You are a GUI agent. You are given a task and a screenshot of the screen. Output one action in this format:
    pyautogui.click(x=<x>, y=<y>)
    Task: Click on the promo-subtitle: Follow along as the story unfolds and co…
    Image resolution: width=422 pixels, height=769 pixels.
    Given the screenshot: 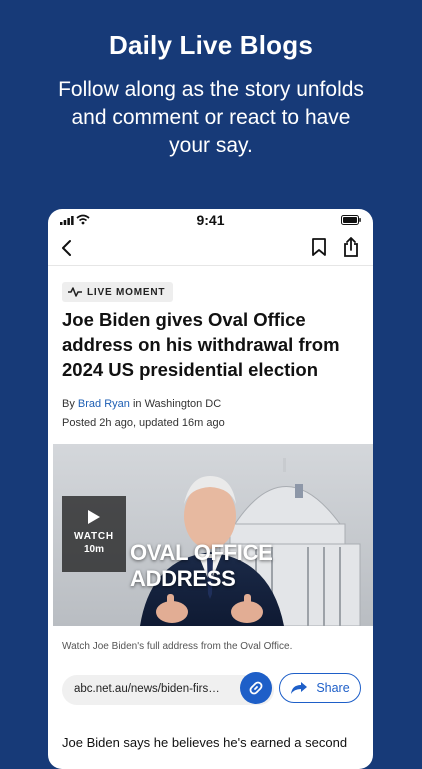 What is the action you would take?
    pyautogui.click(x=211, y=117)
    